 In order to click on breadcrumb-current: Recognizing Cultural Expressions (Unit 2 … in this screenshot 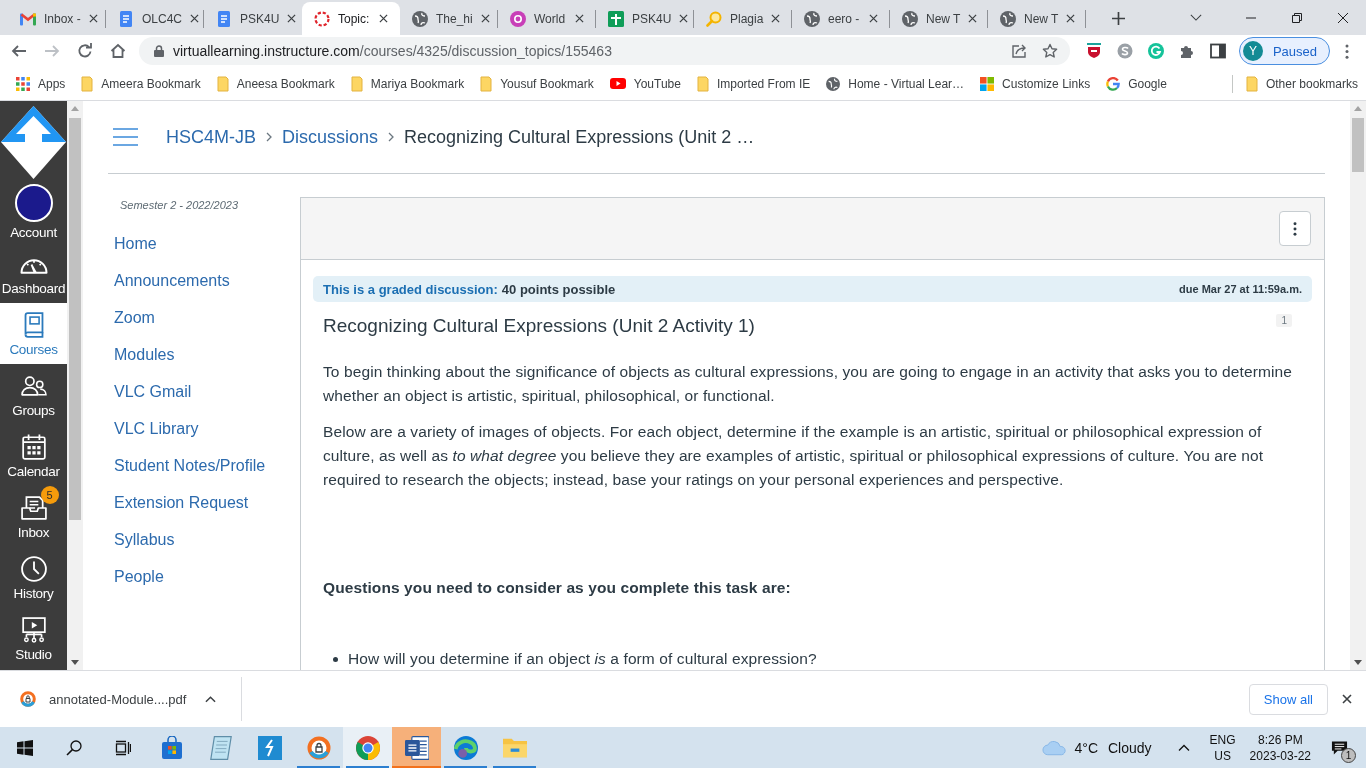, I will do `click(579, 137)`.